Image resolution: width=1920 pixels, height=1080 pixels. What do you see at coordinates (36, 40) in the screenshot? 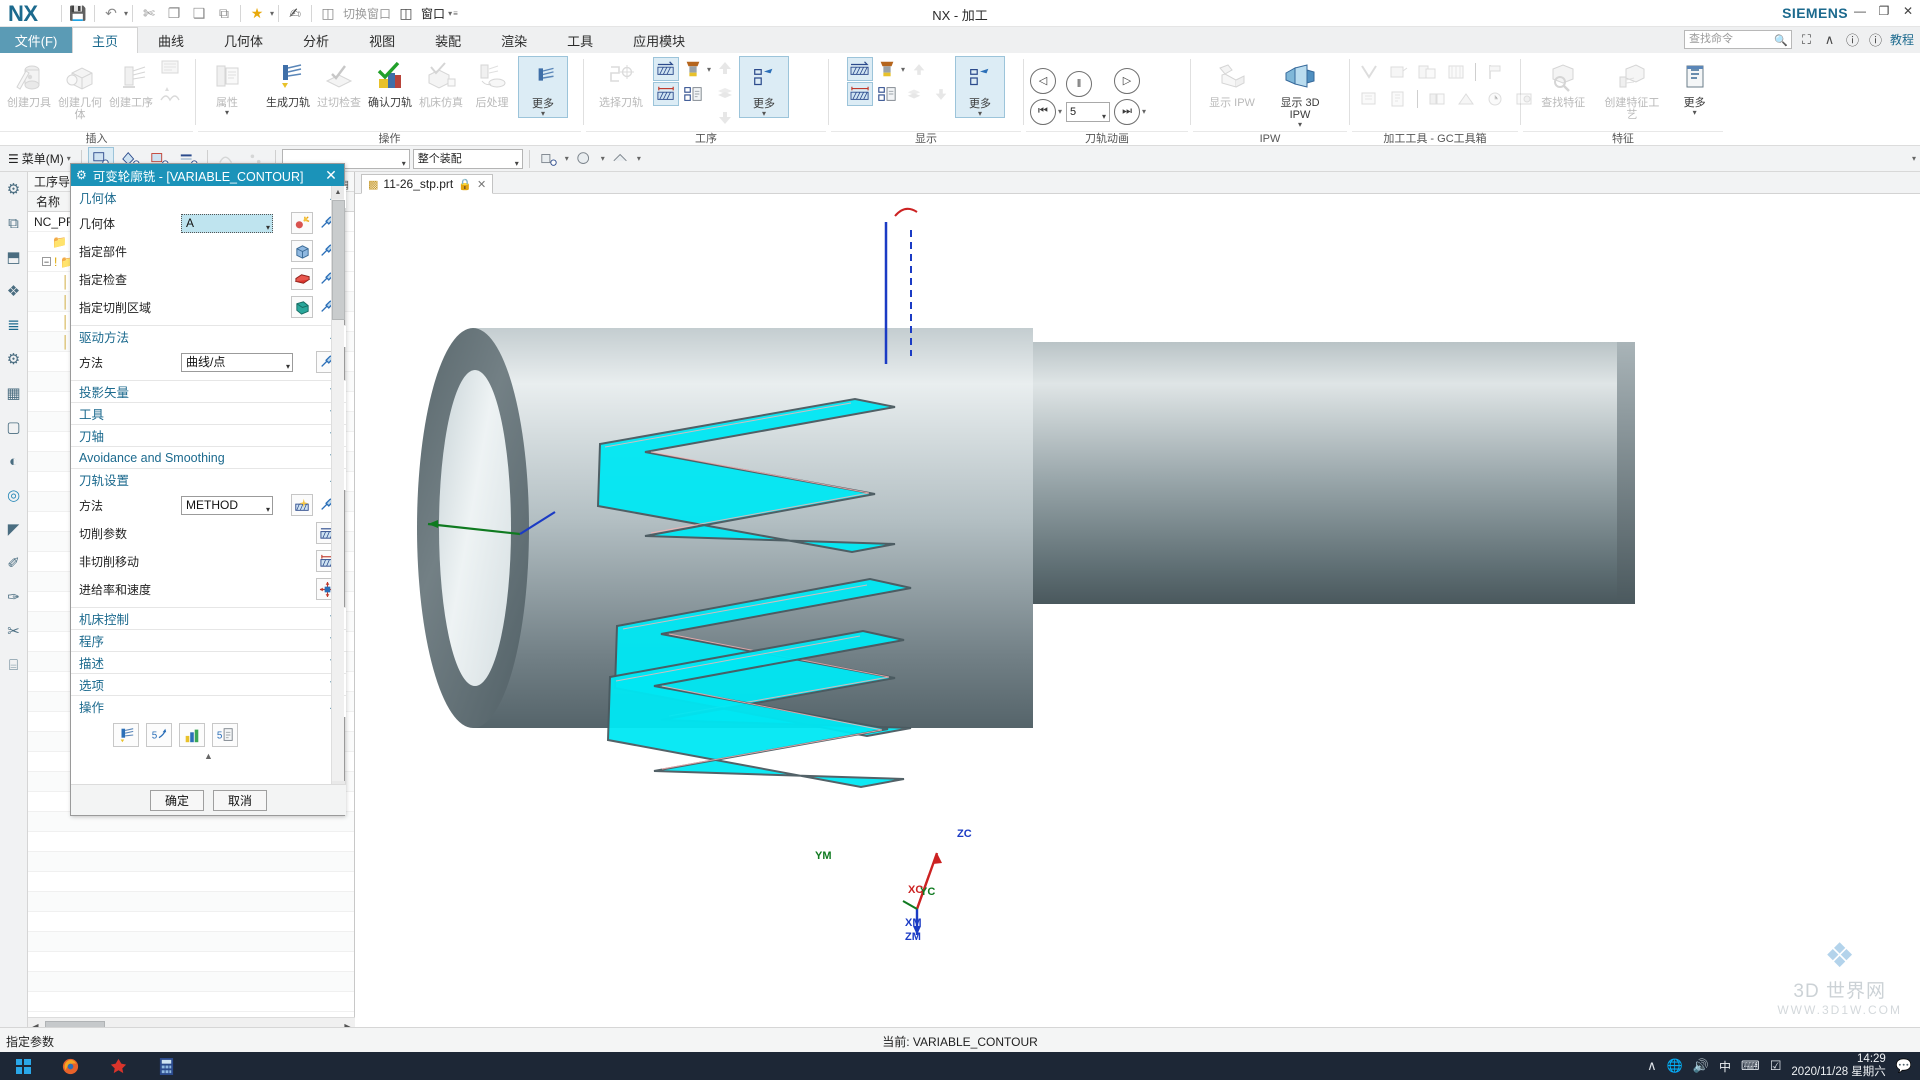
I see `tab-file: 文件(F)` at bounding box center [36, 40].